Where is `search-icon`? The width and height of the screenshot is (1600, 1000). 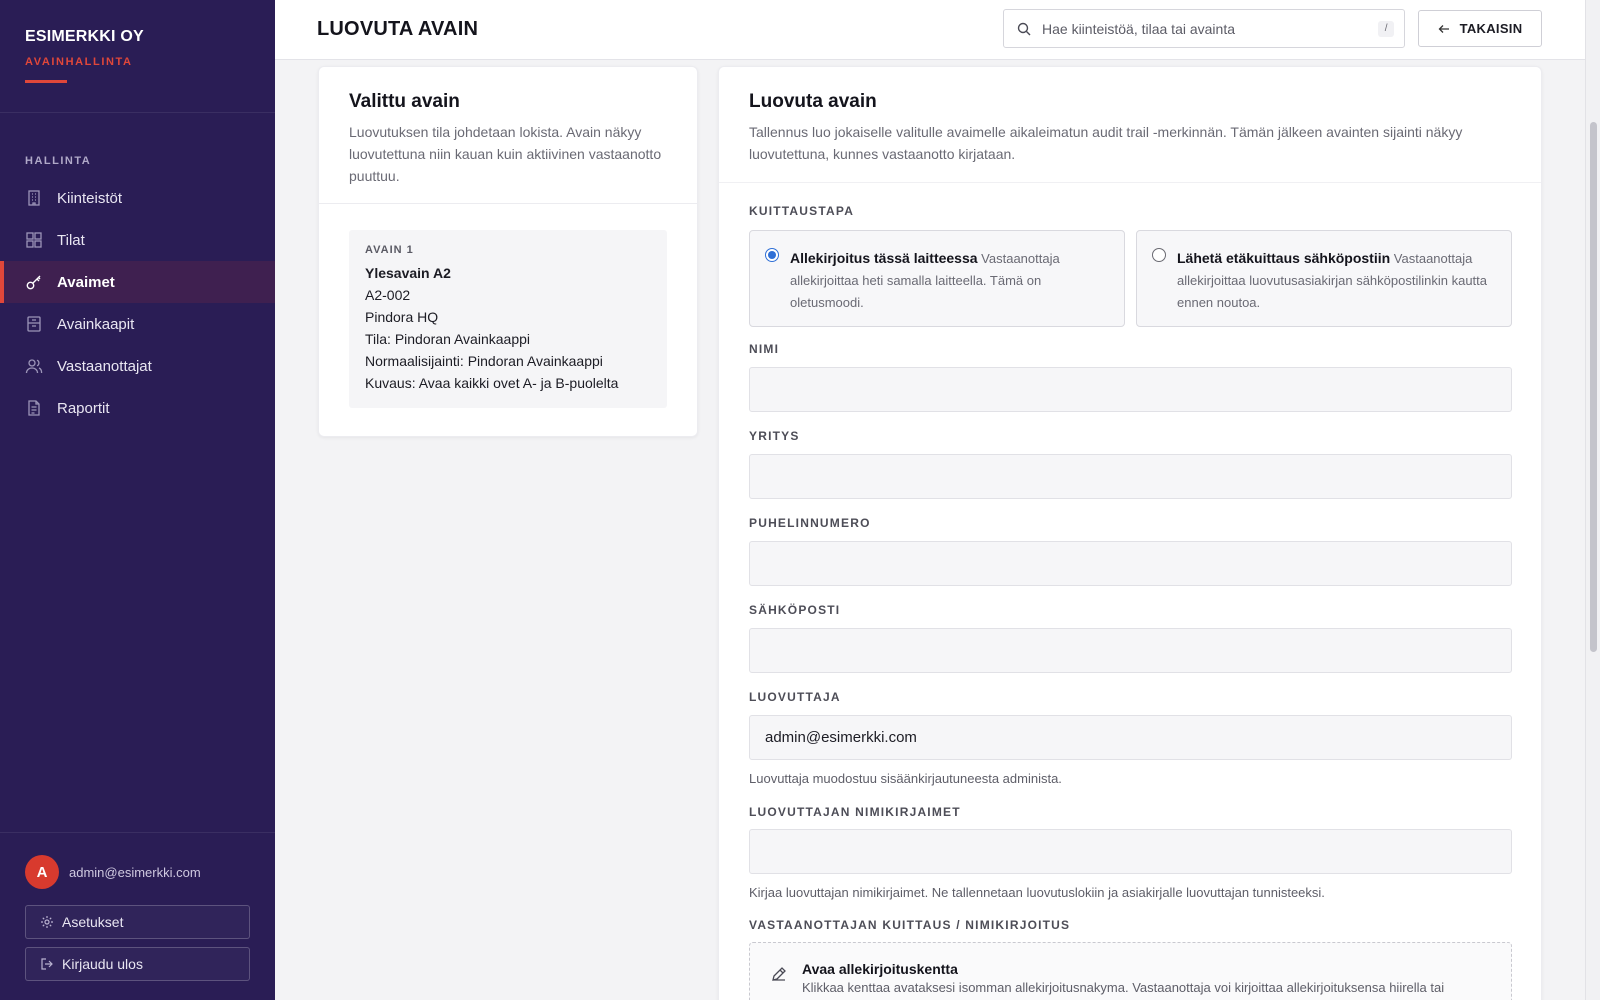 search-icon is located at coordinates (1024, 29).